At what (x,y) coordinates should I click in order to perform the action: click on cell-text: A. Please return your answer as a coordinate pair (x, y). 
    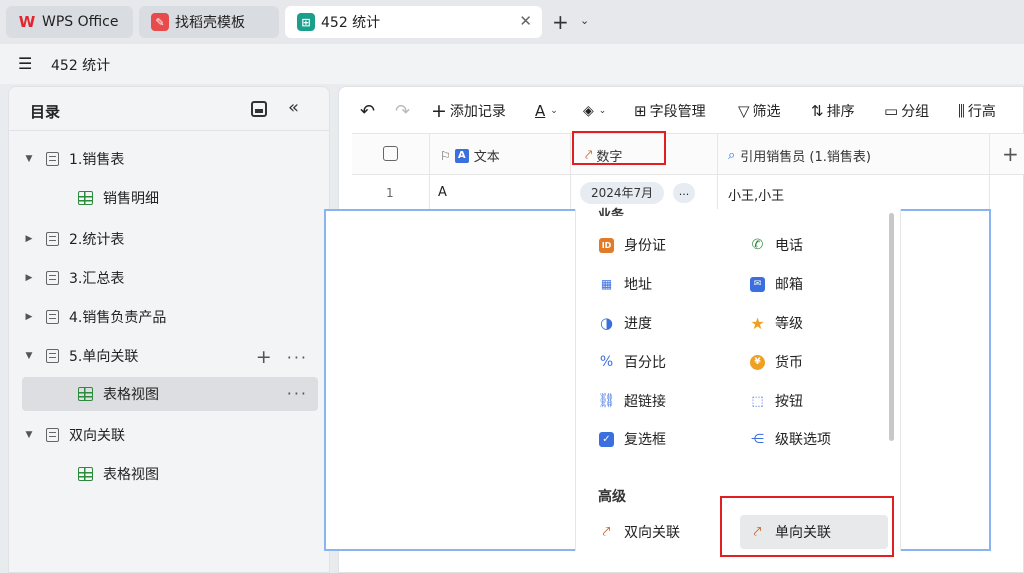
    Looking at the image, I should click on (442, 192).